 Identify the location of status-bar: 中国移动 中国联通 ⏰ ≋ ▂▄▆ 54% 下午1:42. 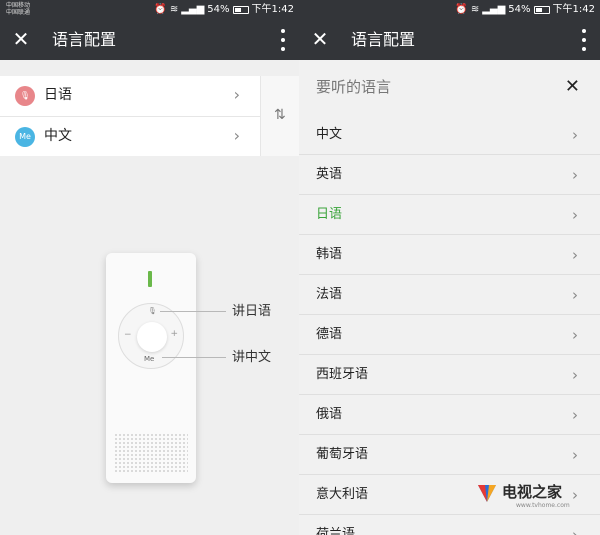
(149, 10).